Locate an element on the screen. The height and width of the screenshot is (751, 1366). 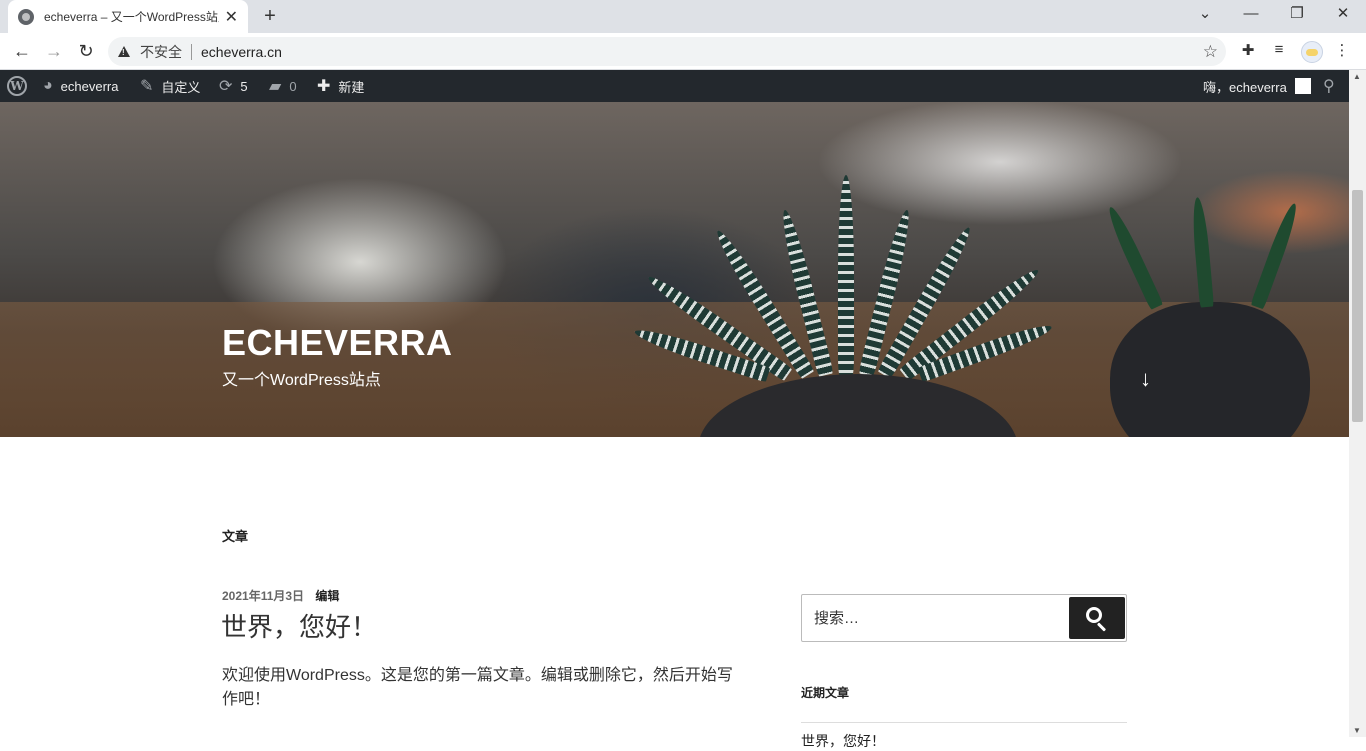
search-icon-handle is located at coordinates (1101, 627).